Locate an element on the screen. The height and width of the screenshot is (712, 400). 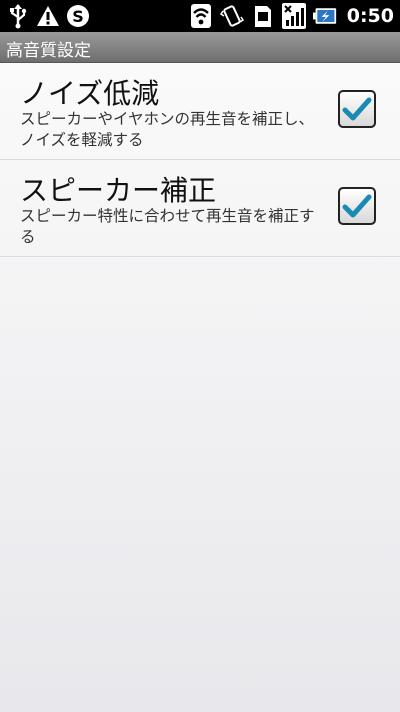
skype-icon: S is located at coordinates (78, 16).